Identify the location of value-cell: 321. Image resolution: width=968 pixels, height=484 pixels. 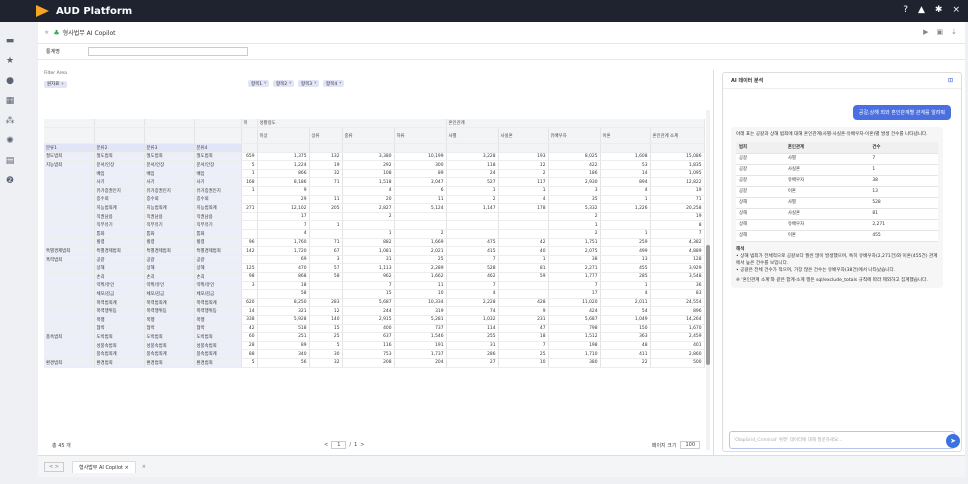
(283, 311).